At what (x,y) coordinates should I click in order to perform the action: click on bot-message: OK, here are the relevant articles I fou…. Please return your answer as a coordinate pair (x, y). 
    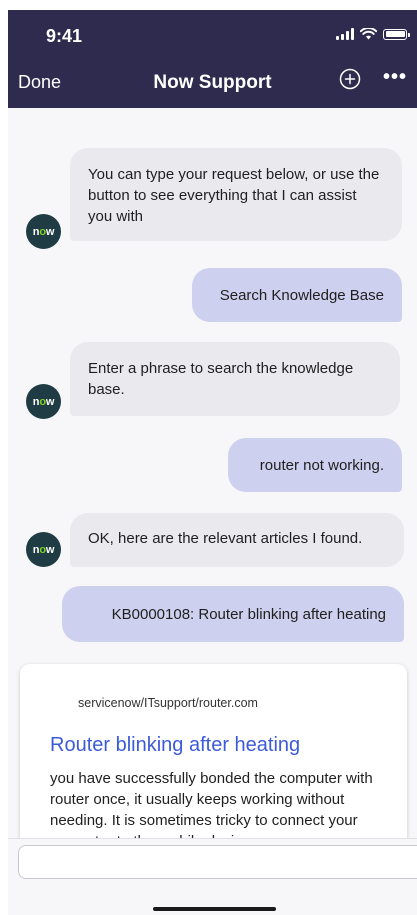
    Looking at the image, I should click on (237, 540).